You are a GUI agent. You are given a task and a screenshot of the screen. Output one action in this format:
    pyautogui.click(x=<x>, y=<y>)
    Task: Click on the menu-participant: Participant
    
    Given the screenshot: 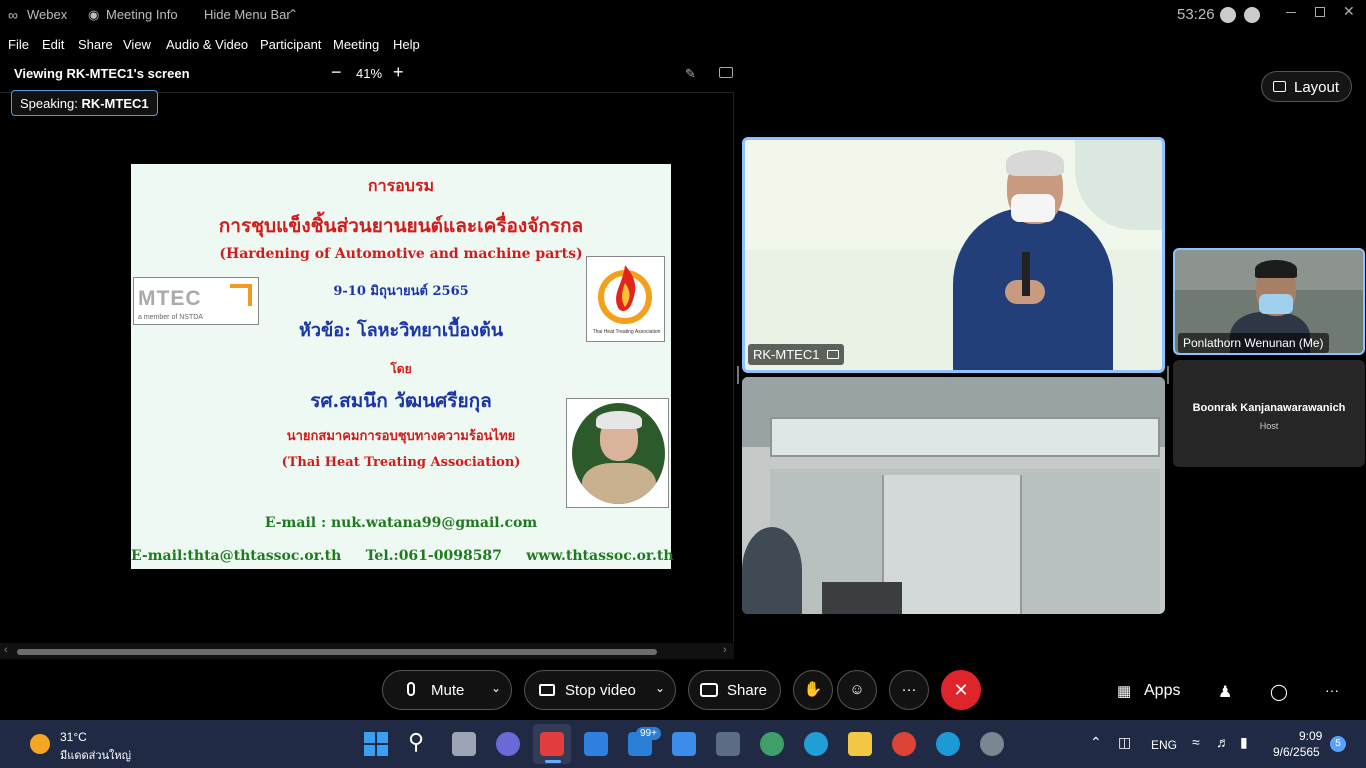 What is the action you would take?
    pyautogui.click(x=290, y=44)
    